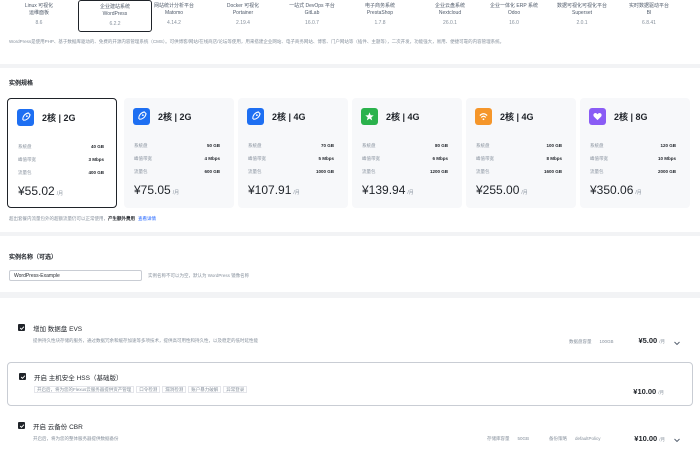 The height and width of the screenshot is (470, 700). What do you see at coordinates (369, 116) in the screenshot?
I see `star-icon` at bounding box center [369, 116].